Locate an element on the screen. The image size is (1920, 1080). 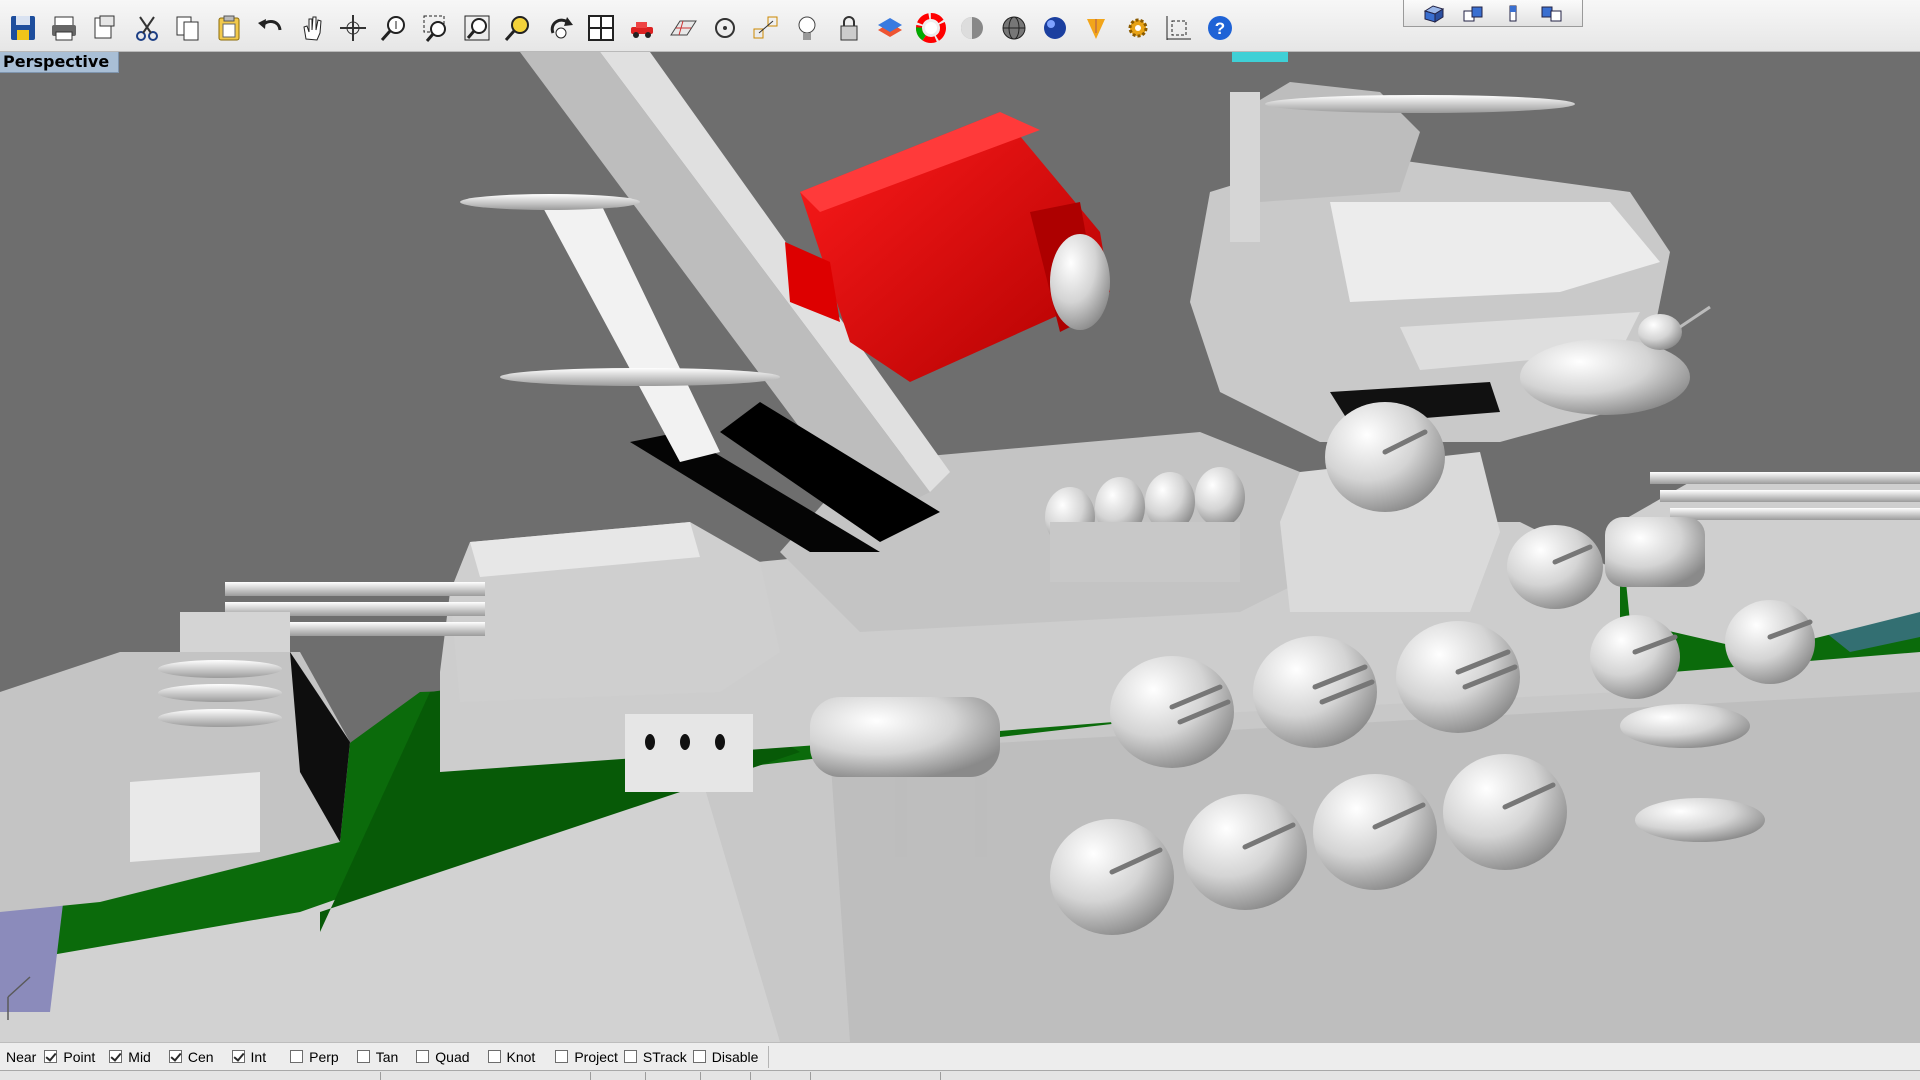
osnap-disable: Disable is located at coordinates (725, 1057).